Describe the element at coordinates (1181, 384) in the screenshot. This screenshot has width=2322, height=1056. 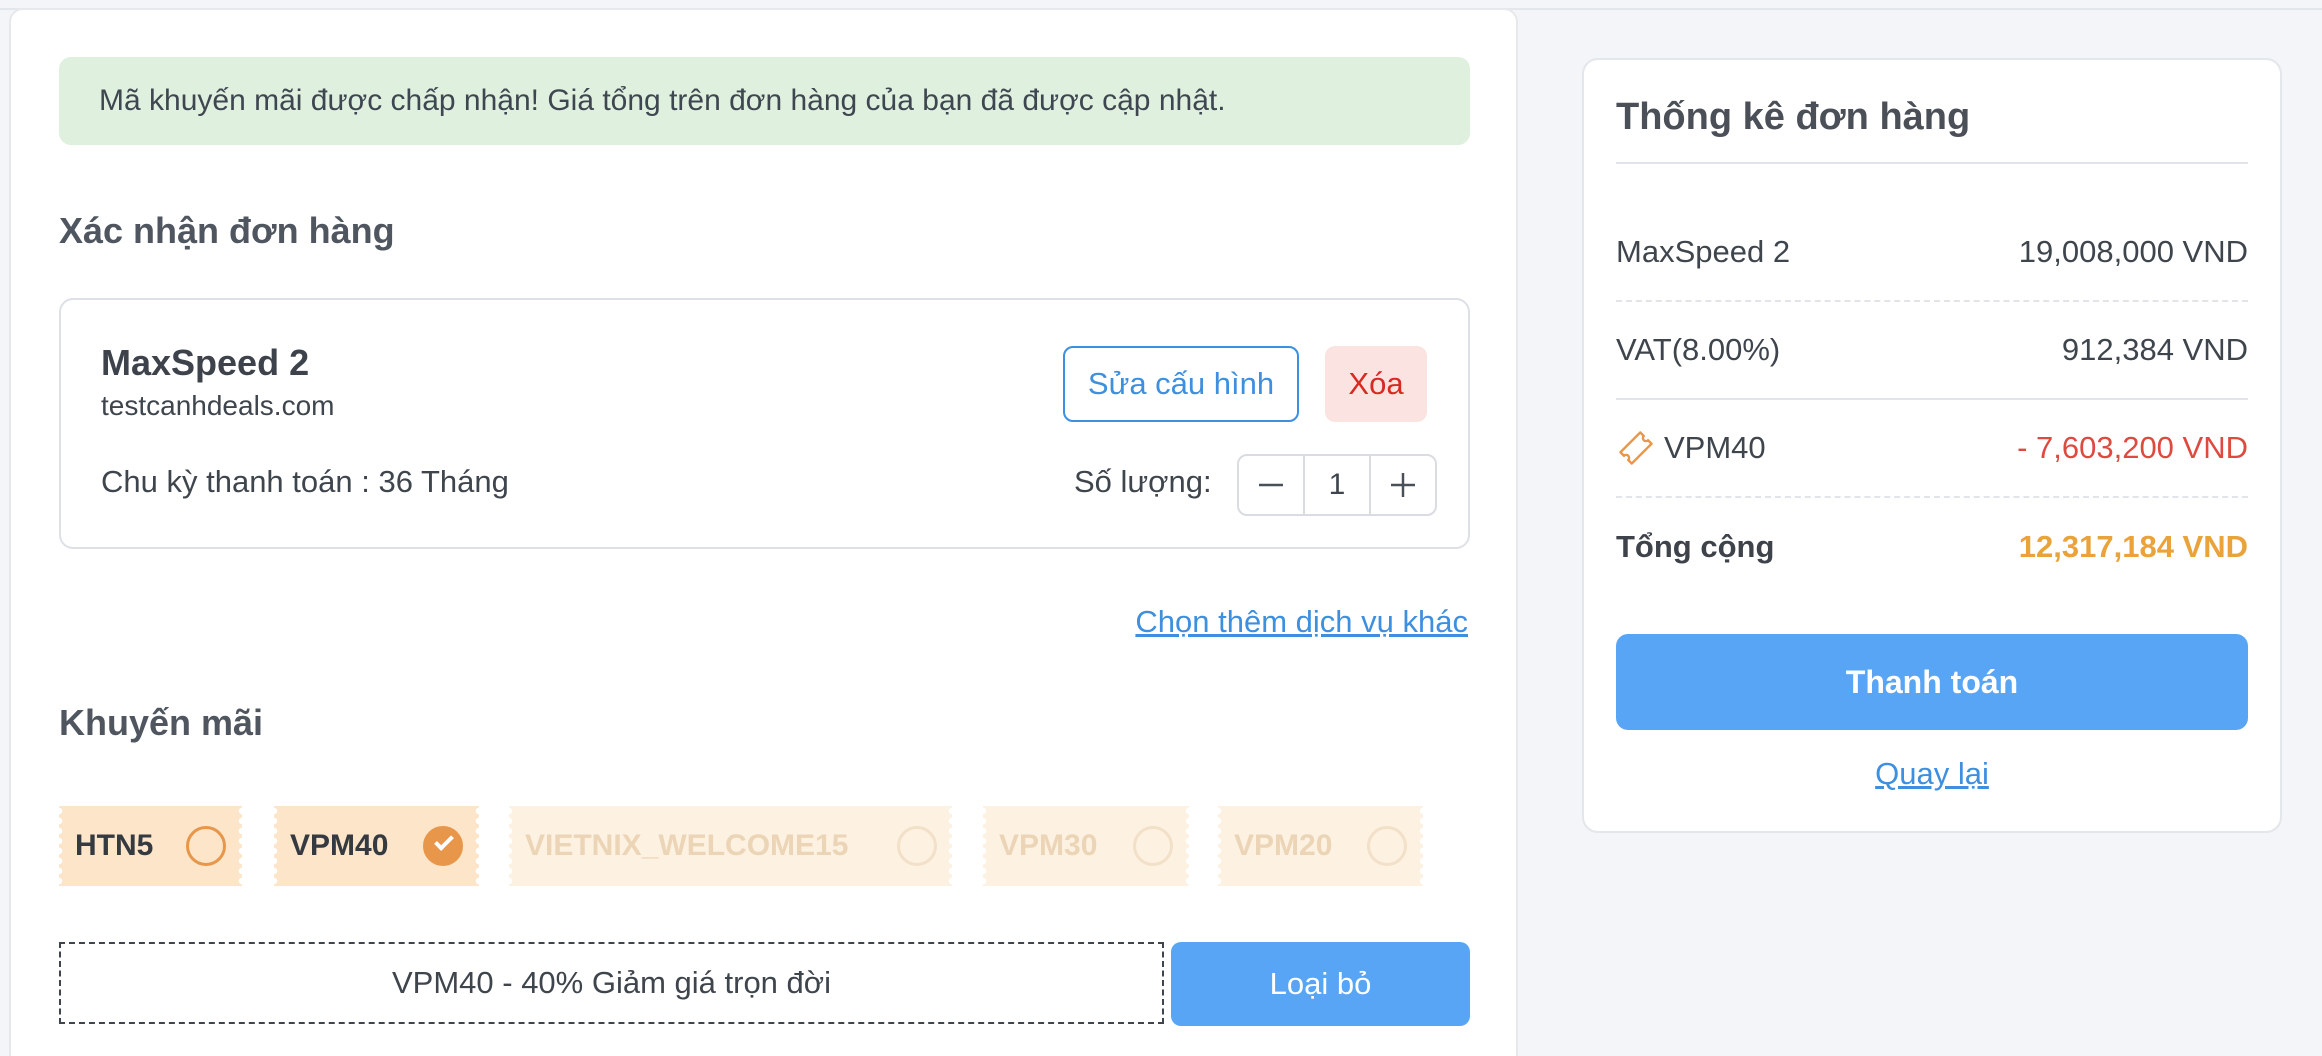
I see `edit-config-button: Sửa cấu hình` at that location.